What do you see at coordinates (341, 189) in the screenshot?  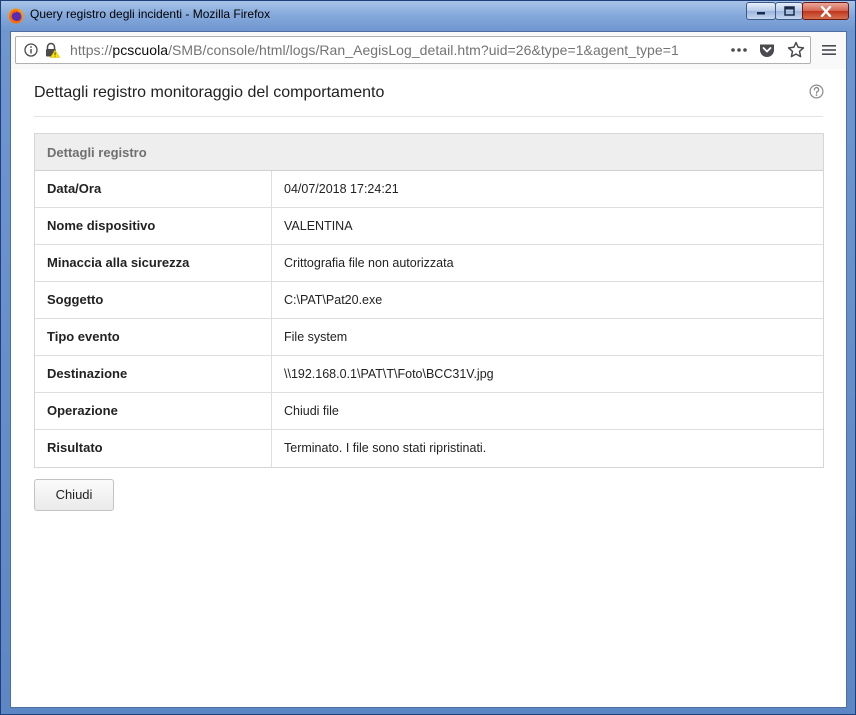 I see `row-value: 04/07/2018 17:24:21` at bounding box center [341, 189].